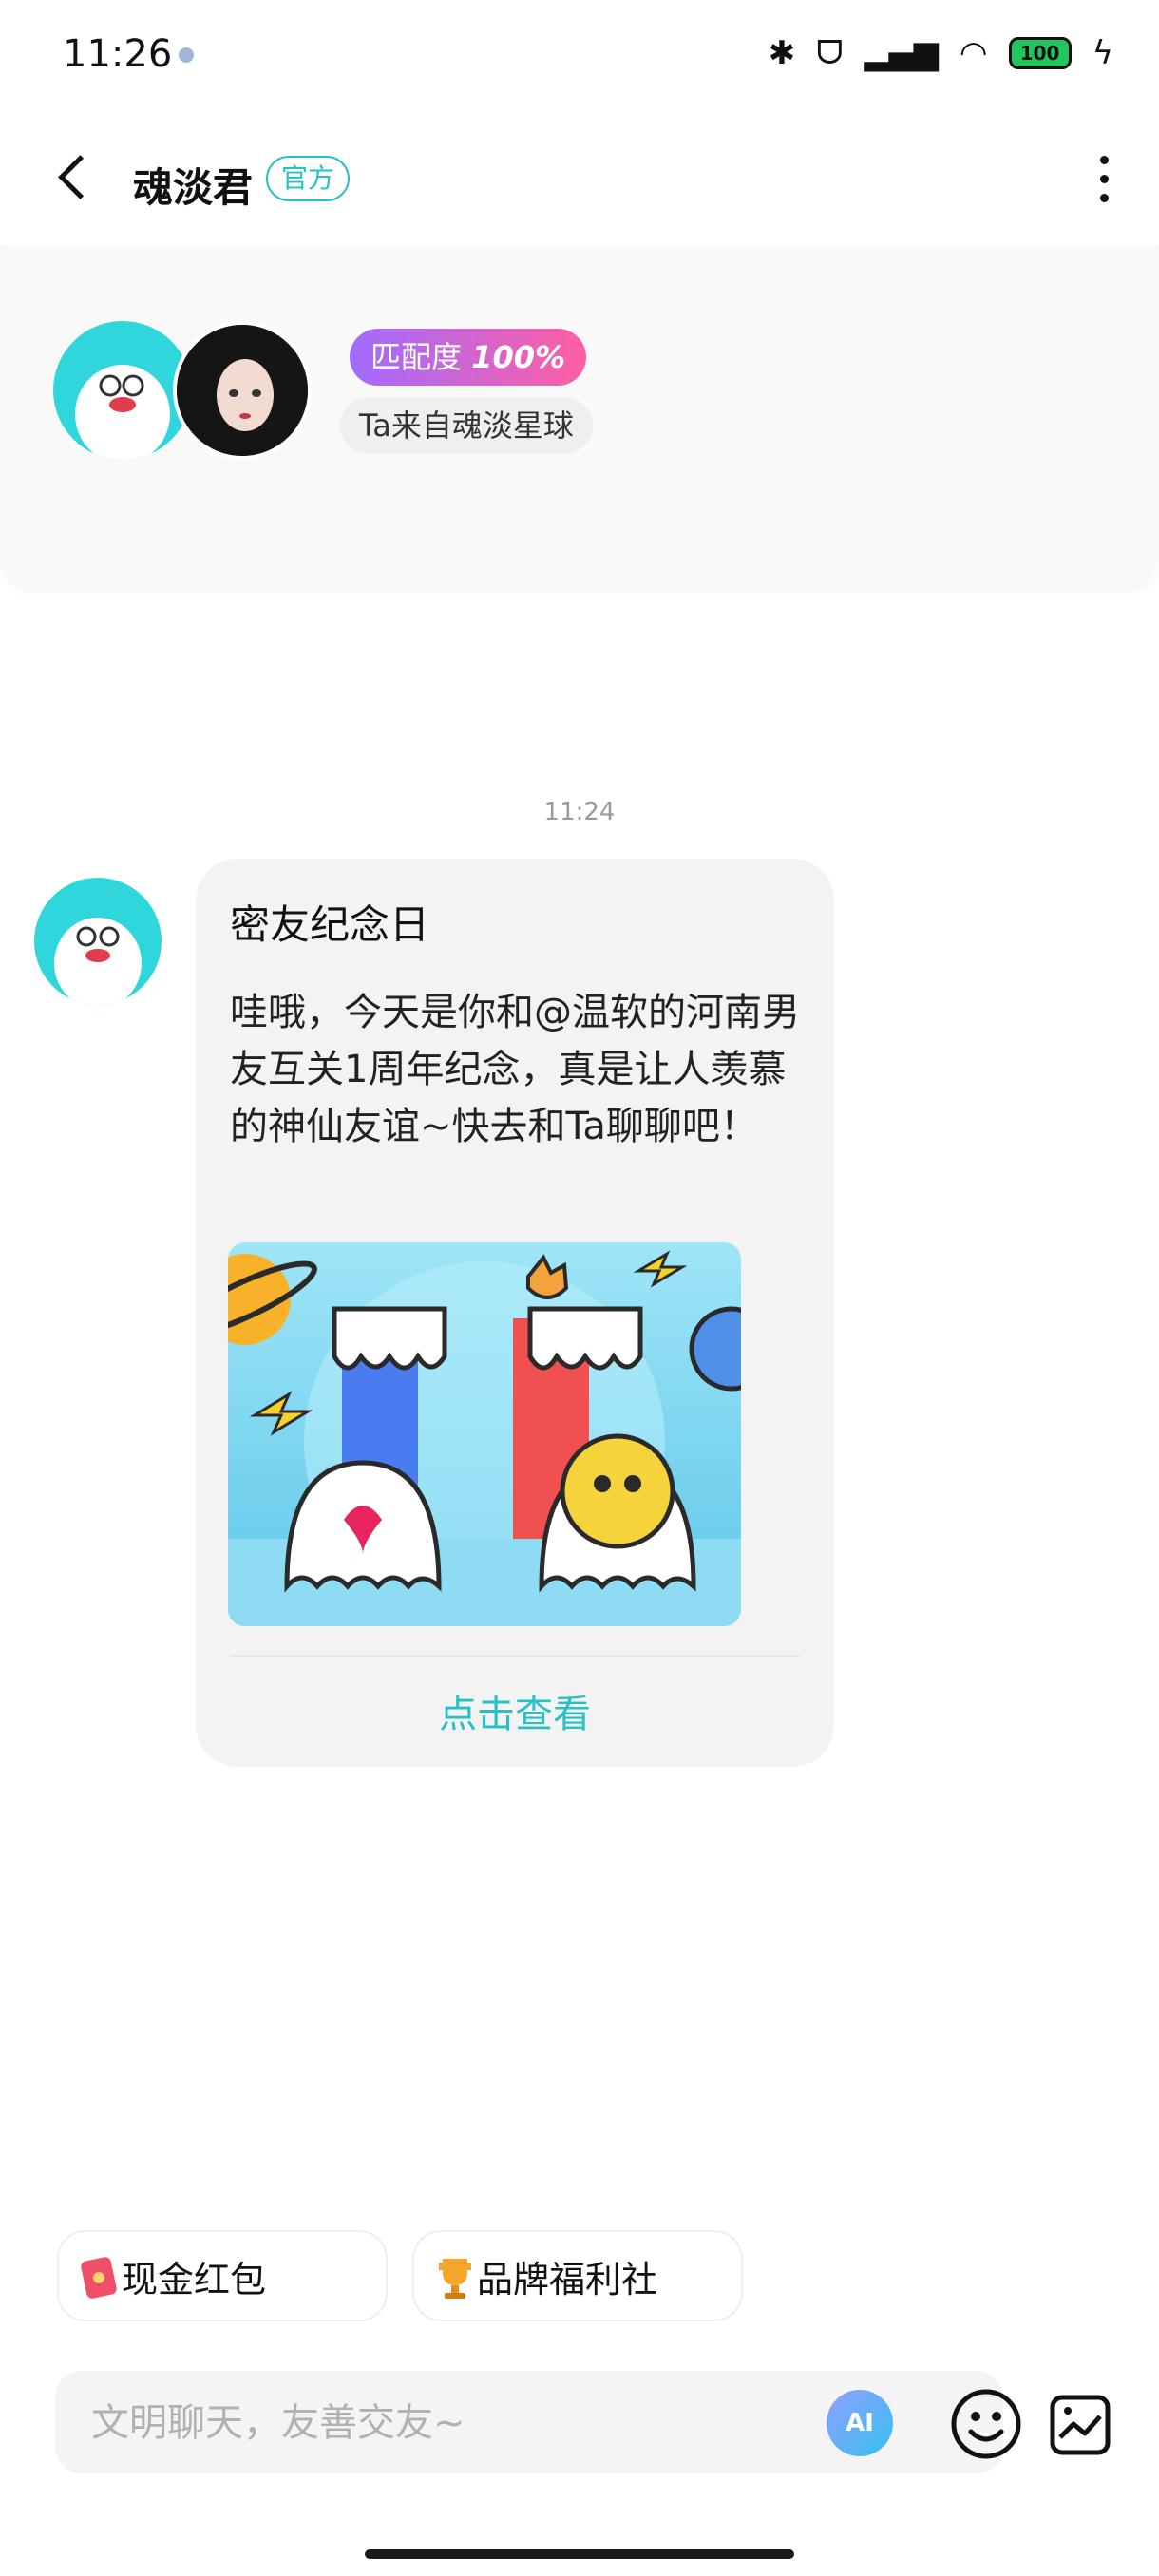 The image size is (1159, 2576). I want to click on back-icon, so click(76, 178).